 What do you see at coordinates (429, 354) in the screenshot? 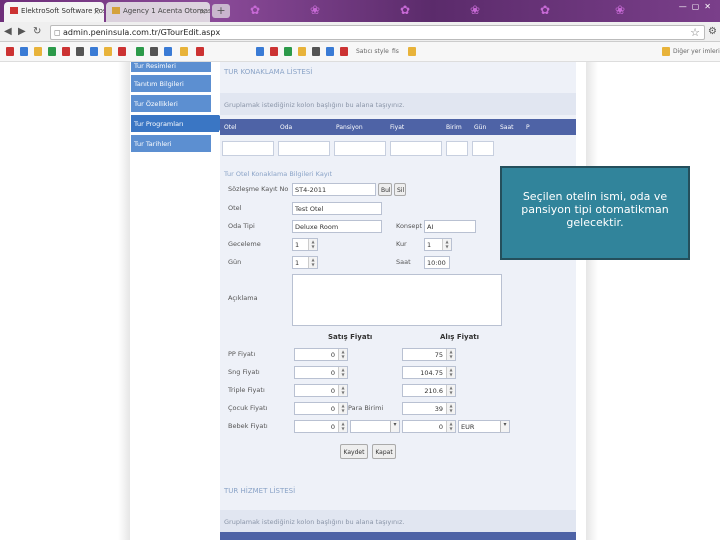
I see `pp-alis-input: 75 ▲ ▼` at bounding box center [429, 354].